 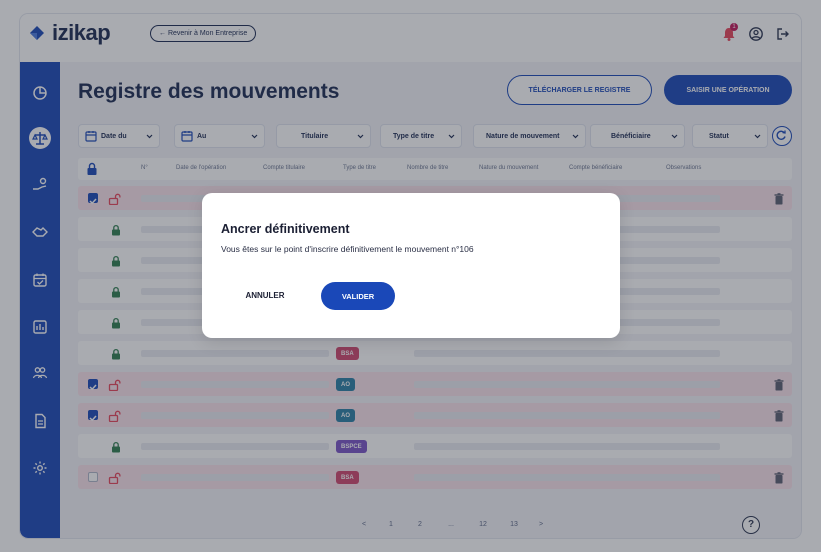 What do you see at coordinates (285, 229) in the screenshot?
I see `dialog-title: Ancrer définitivement` at bounding box center [285, 229].